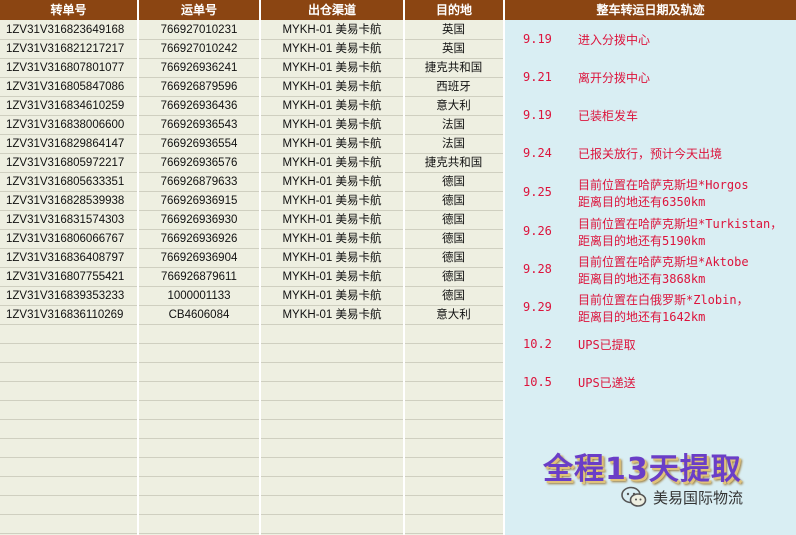 The height and width of the screenshot is (535, 796). What do you see at coordinates (70, 258) in the screenshot?
I see `transfer-no-cell: 1ZV31V316836408797` at bounding box center [70, 258].